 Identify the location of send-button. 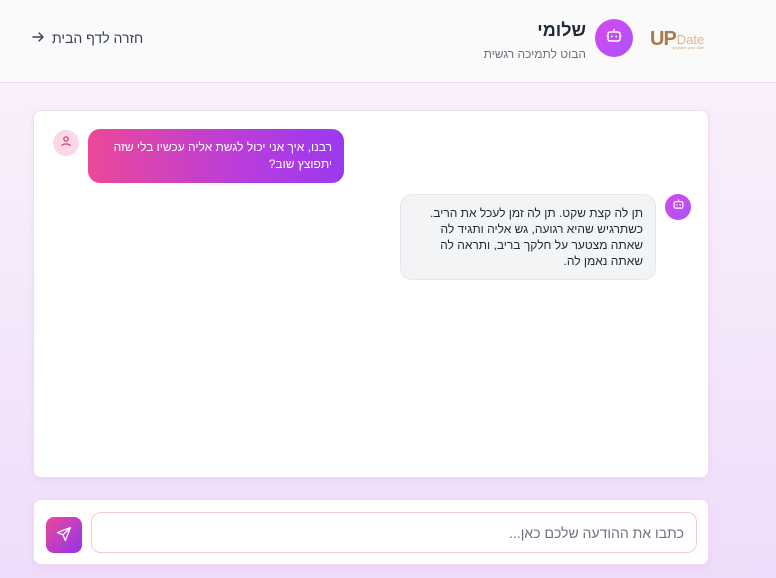
(64, 535).